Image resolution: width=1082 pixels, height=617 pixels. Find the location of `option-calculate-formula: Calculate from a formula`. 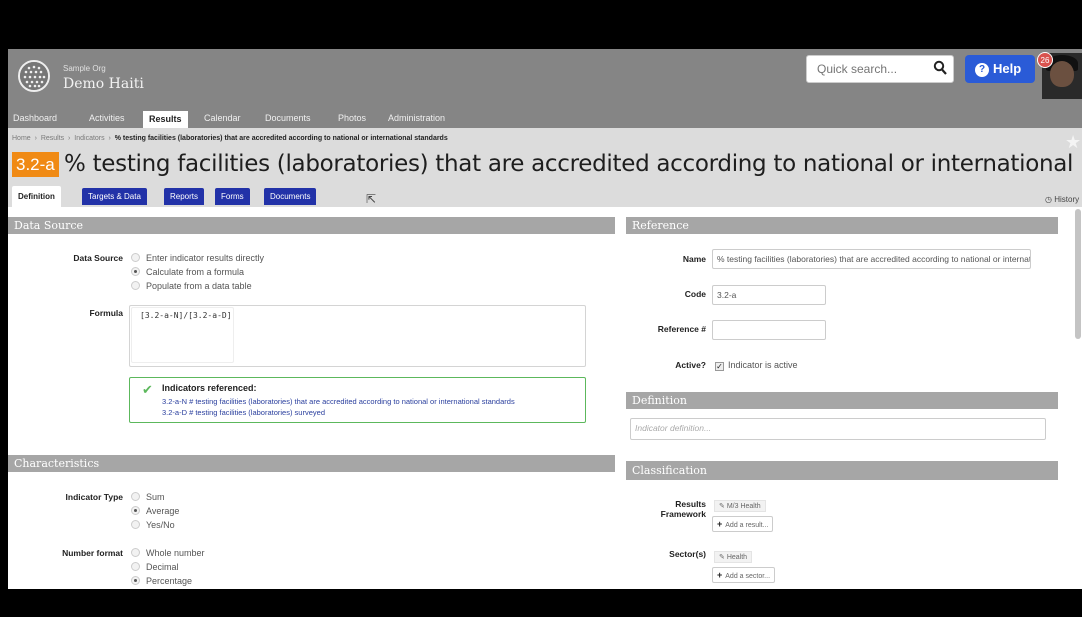

option-calculate-formula: Calculate from a formula is located at coordinates (187, 272).